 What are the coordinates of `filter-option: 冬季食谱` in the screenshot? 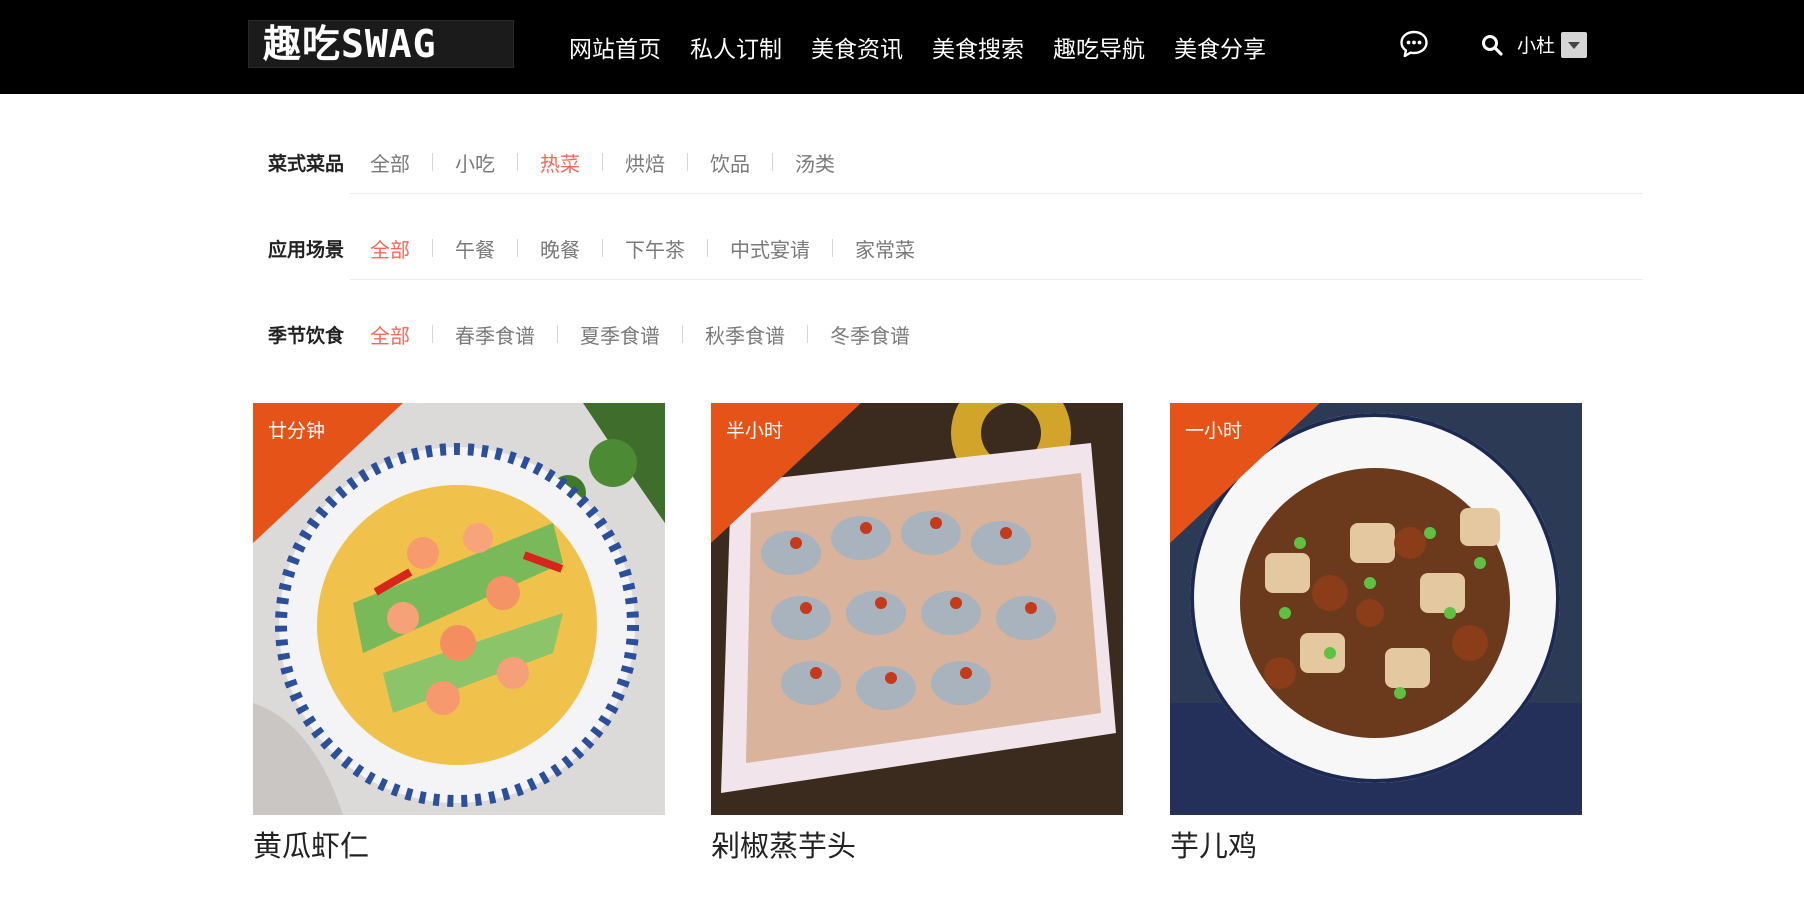 It's located at (870, 334).